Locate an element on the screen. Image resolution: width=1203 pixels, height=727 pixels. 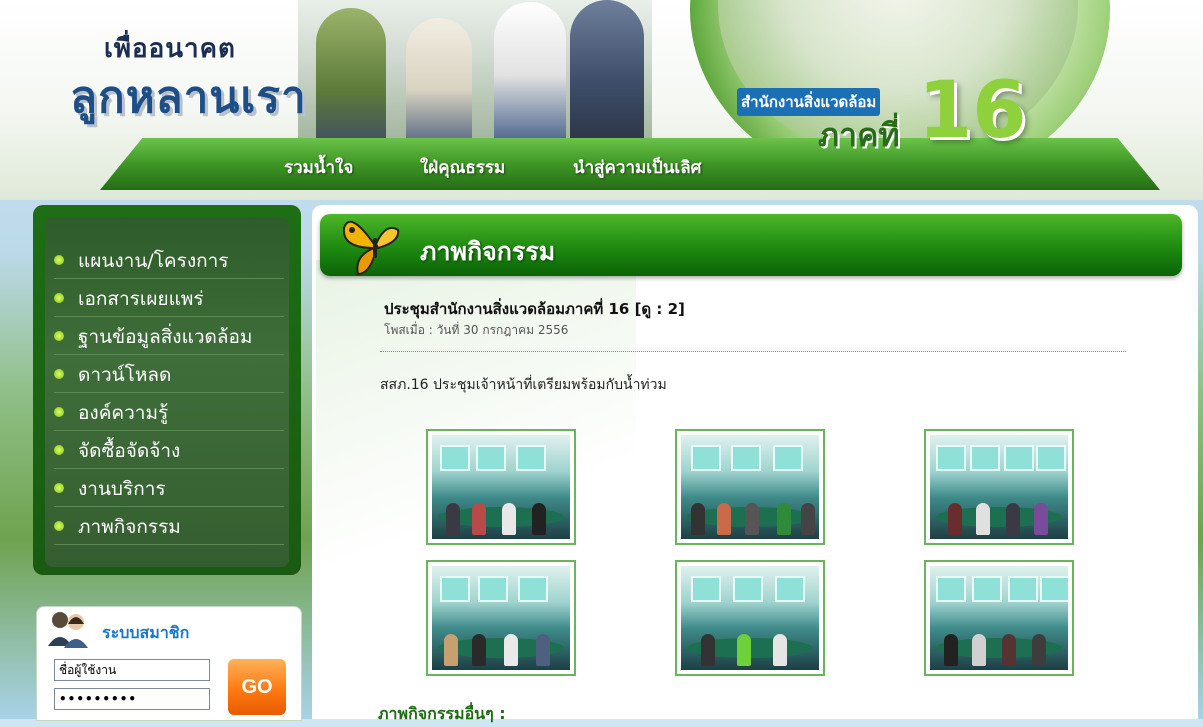
post-date: โพสเมื่อ : วันที่ 30 กรกฎาคม 2556 is located at coordinates (476, 330).